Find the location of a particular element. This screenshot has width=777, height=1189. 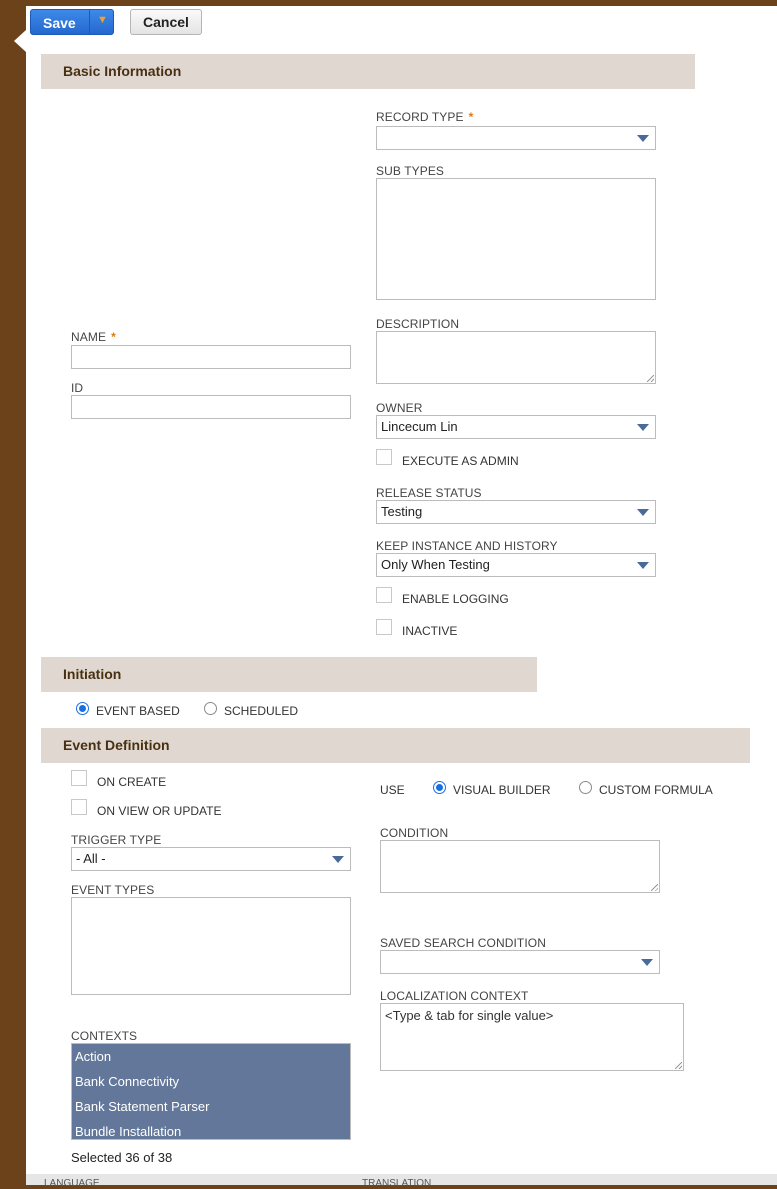

save-divider is located at coordinates (89, 22).